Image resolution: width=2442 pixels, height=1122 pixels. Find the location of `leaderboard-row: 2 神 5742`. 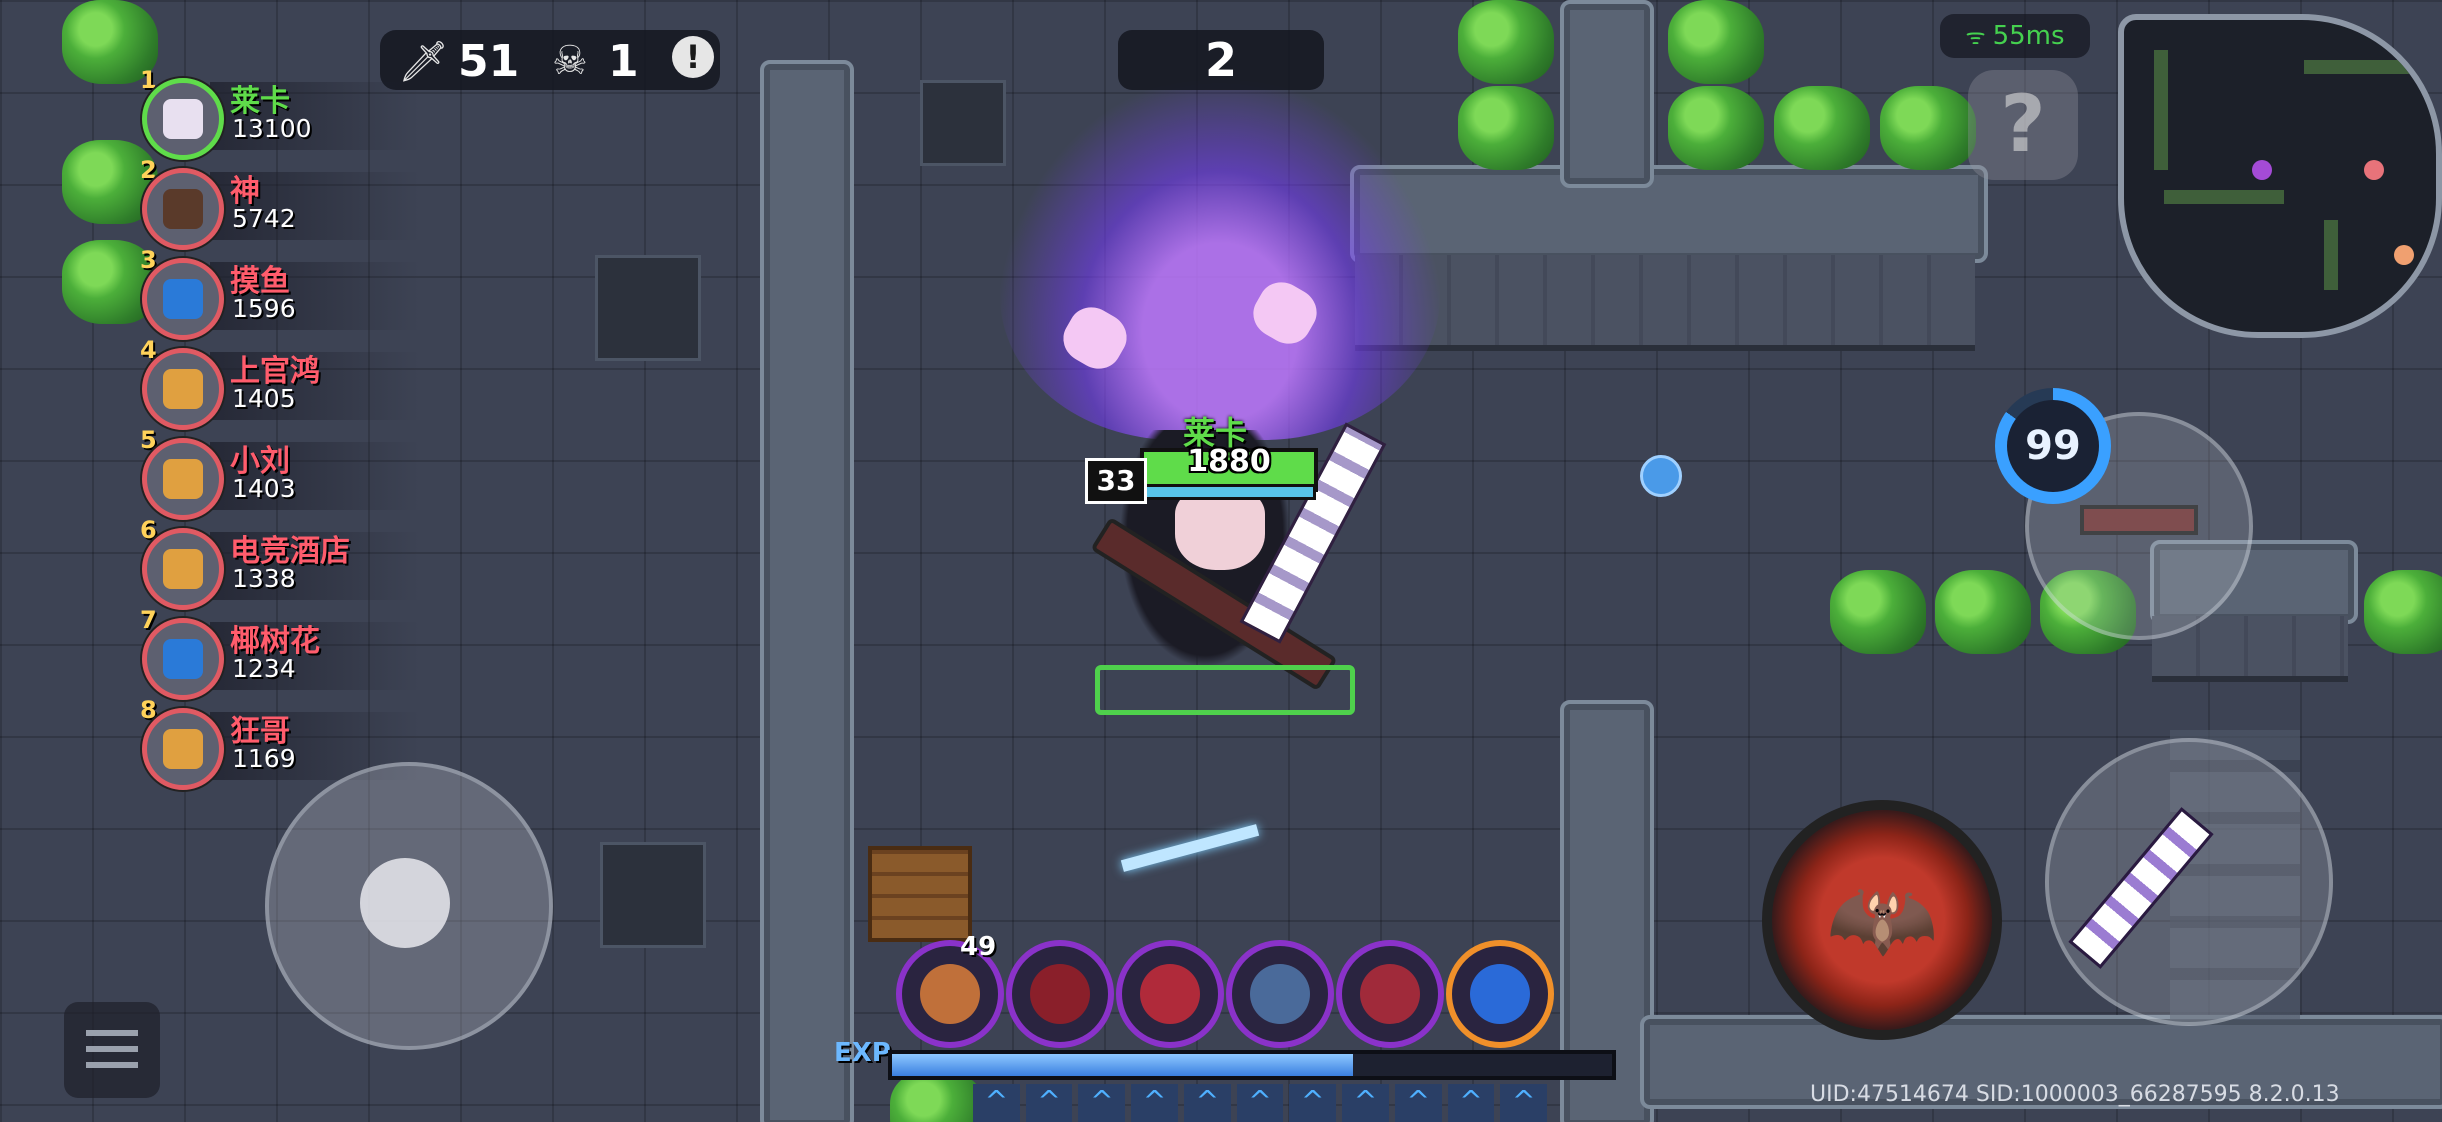

leaderboard-row: 2 神 5742 is located at coordinates (240, 203).